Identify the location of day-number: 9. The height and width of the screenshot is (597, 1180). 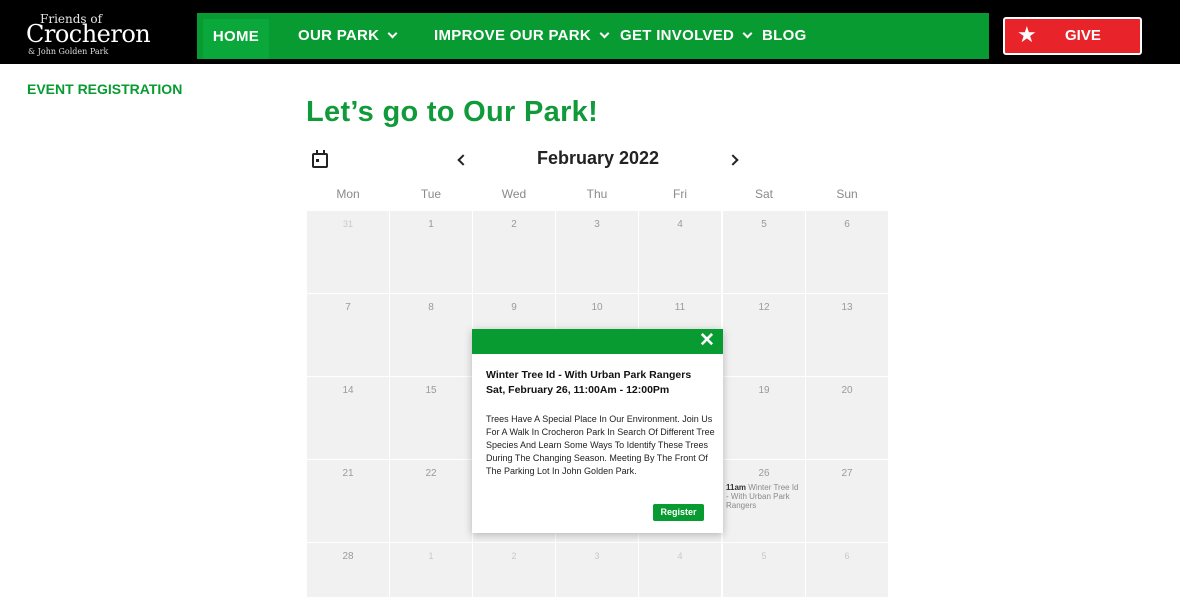
(514, 307).